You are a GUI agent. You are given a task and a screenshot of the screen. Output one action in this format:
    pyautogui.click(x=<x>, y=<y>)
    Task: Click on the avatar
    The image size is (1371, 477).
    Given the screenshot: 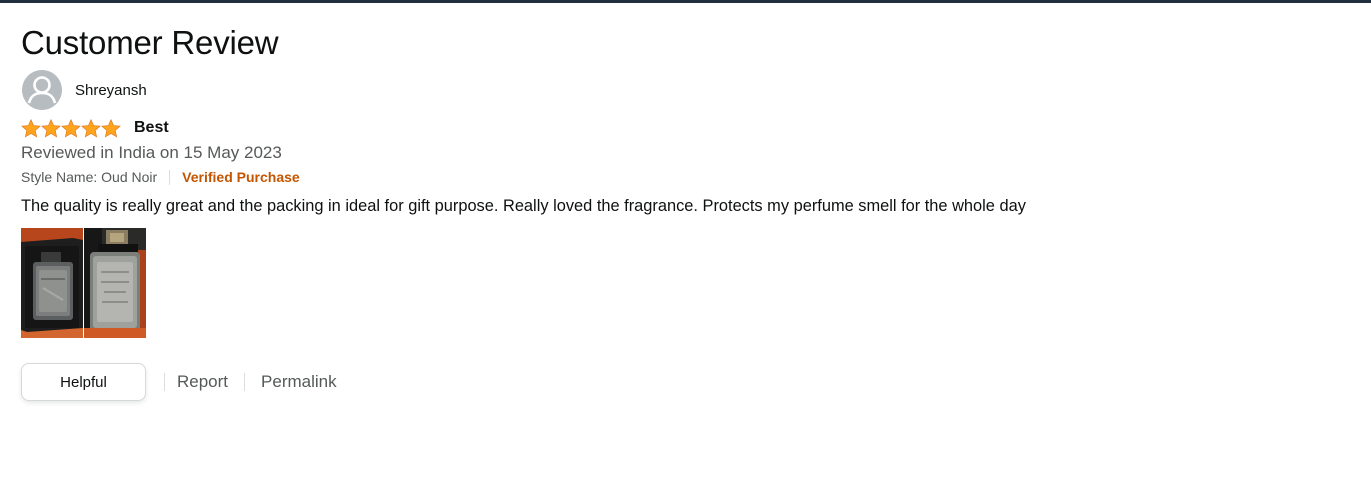 What is the action you would take?
    pyautogui.click(x=42, y=90)
    